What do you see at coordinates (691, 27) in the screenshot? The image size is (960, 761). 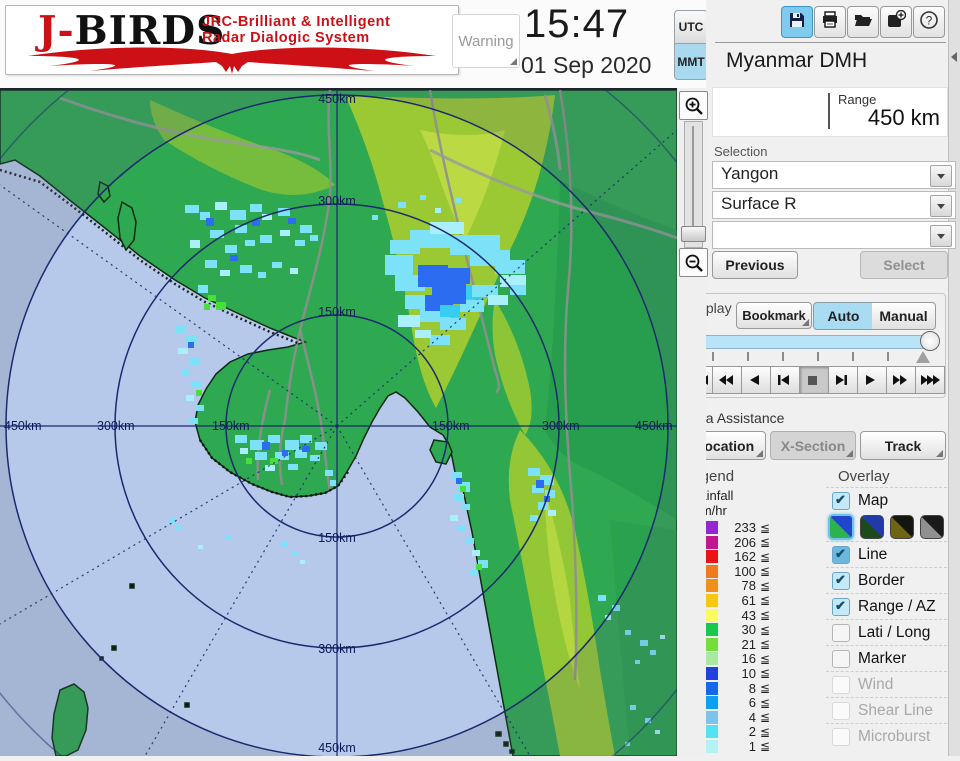 I see `utc-button: UTC` at bounding box center [691, 27].